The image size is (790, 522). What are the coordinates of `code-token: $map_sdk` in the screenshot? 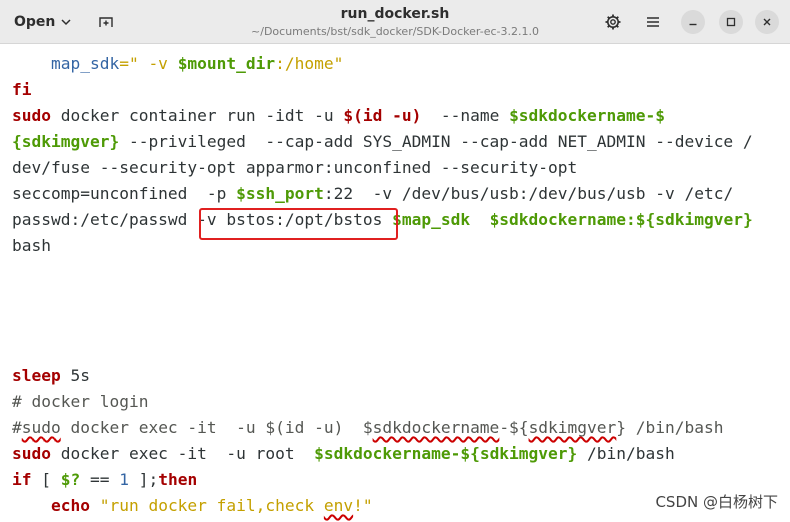 It's located at (431, 219).